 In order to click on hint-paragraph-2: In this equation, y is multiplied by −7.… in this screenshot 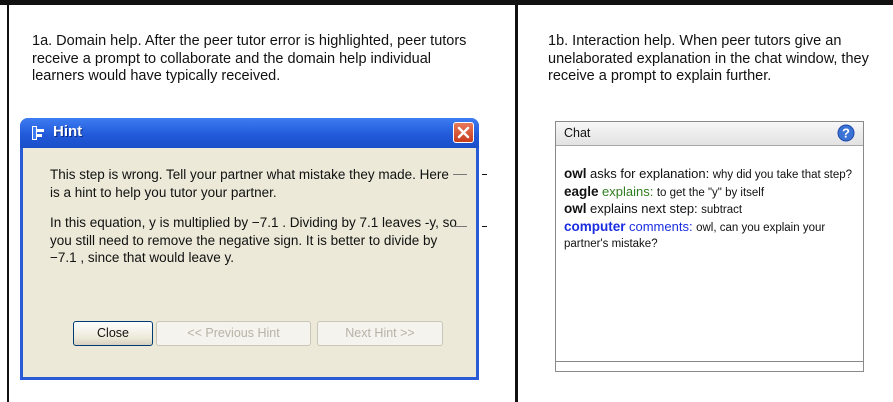, I will do `click(253, 240)`.